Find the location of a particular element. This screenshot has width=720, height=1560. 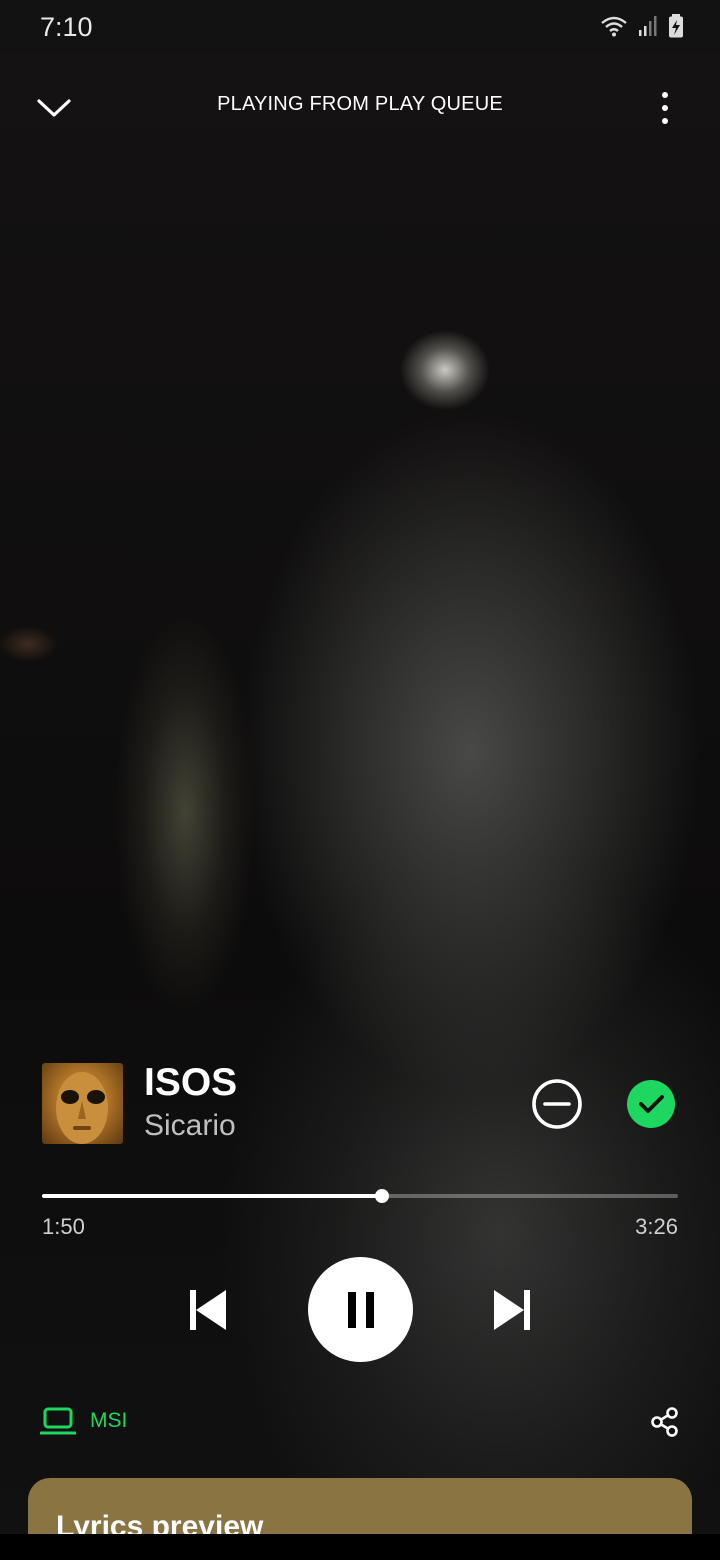

total-duration: 3:26 is located at coordinates (656, 1226).